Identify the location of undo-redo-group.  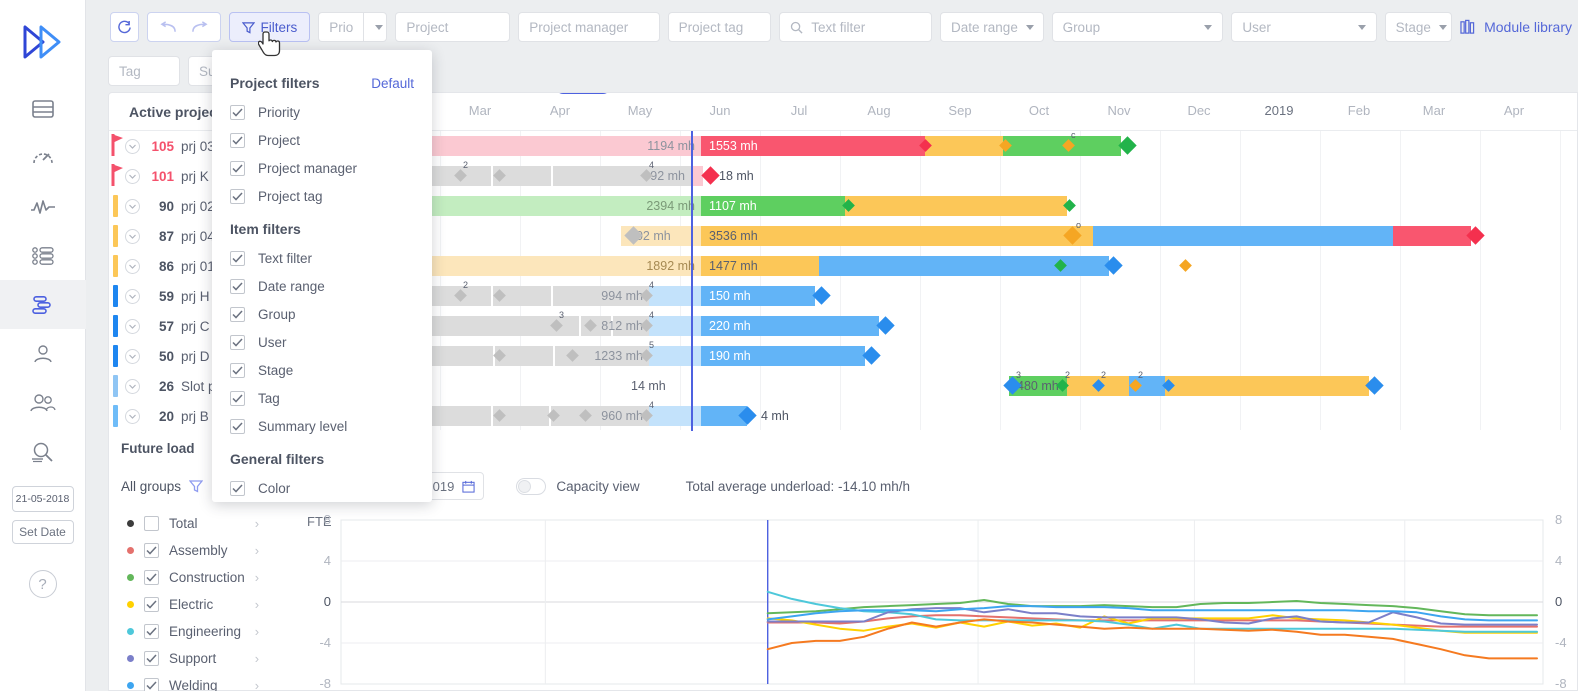
(183, 27).